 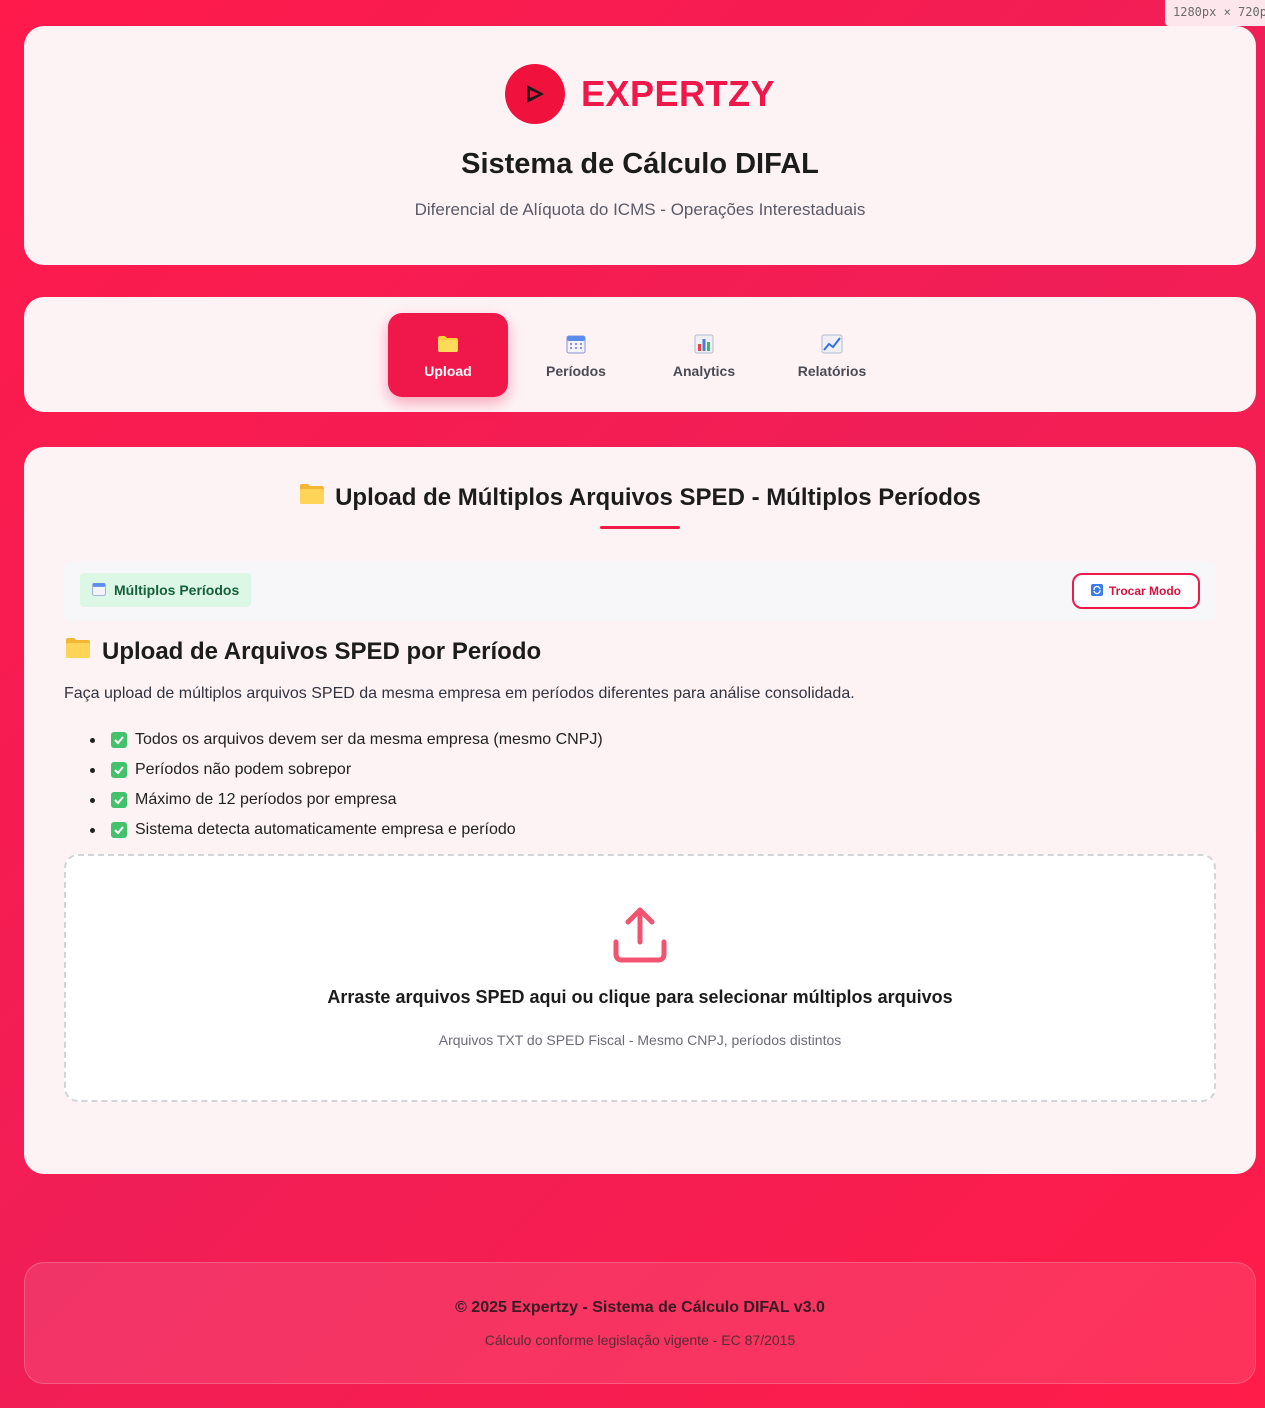 I want to click on tab-label: Períodos, so click(x=576, y=371).